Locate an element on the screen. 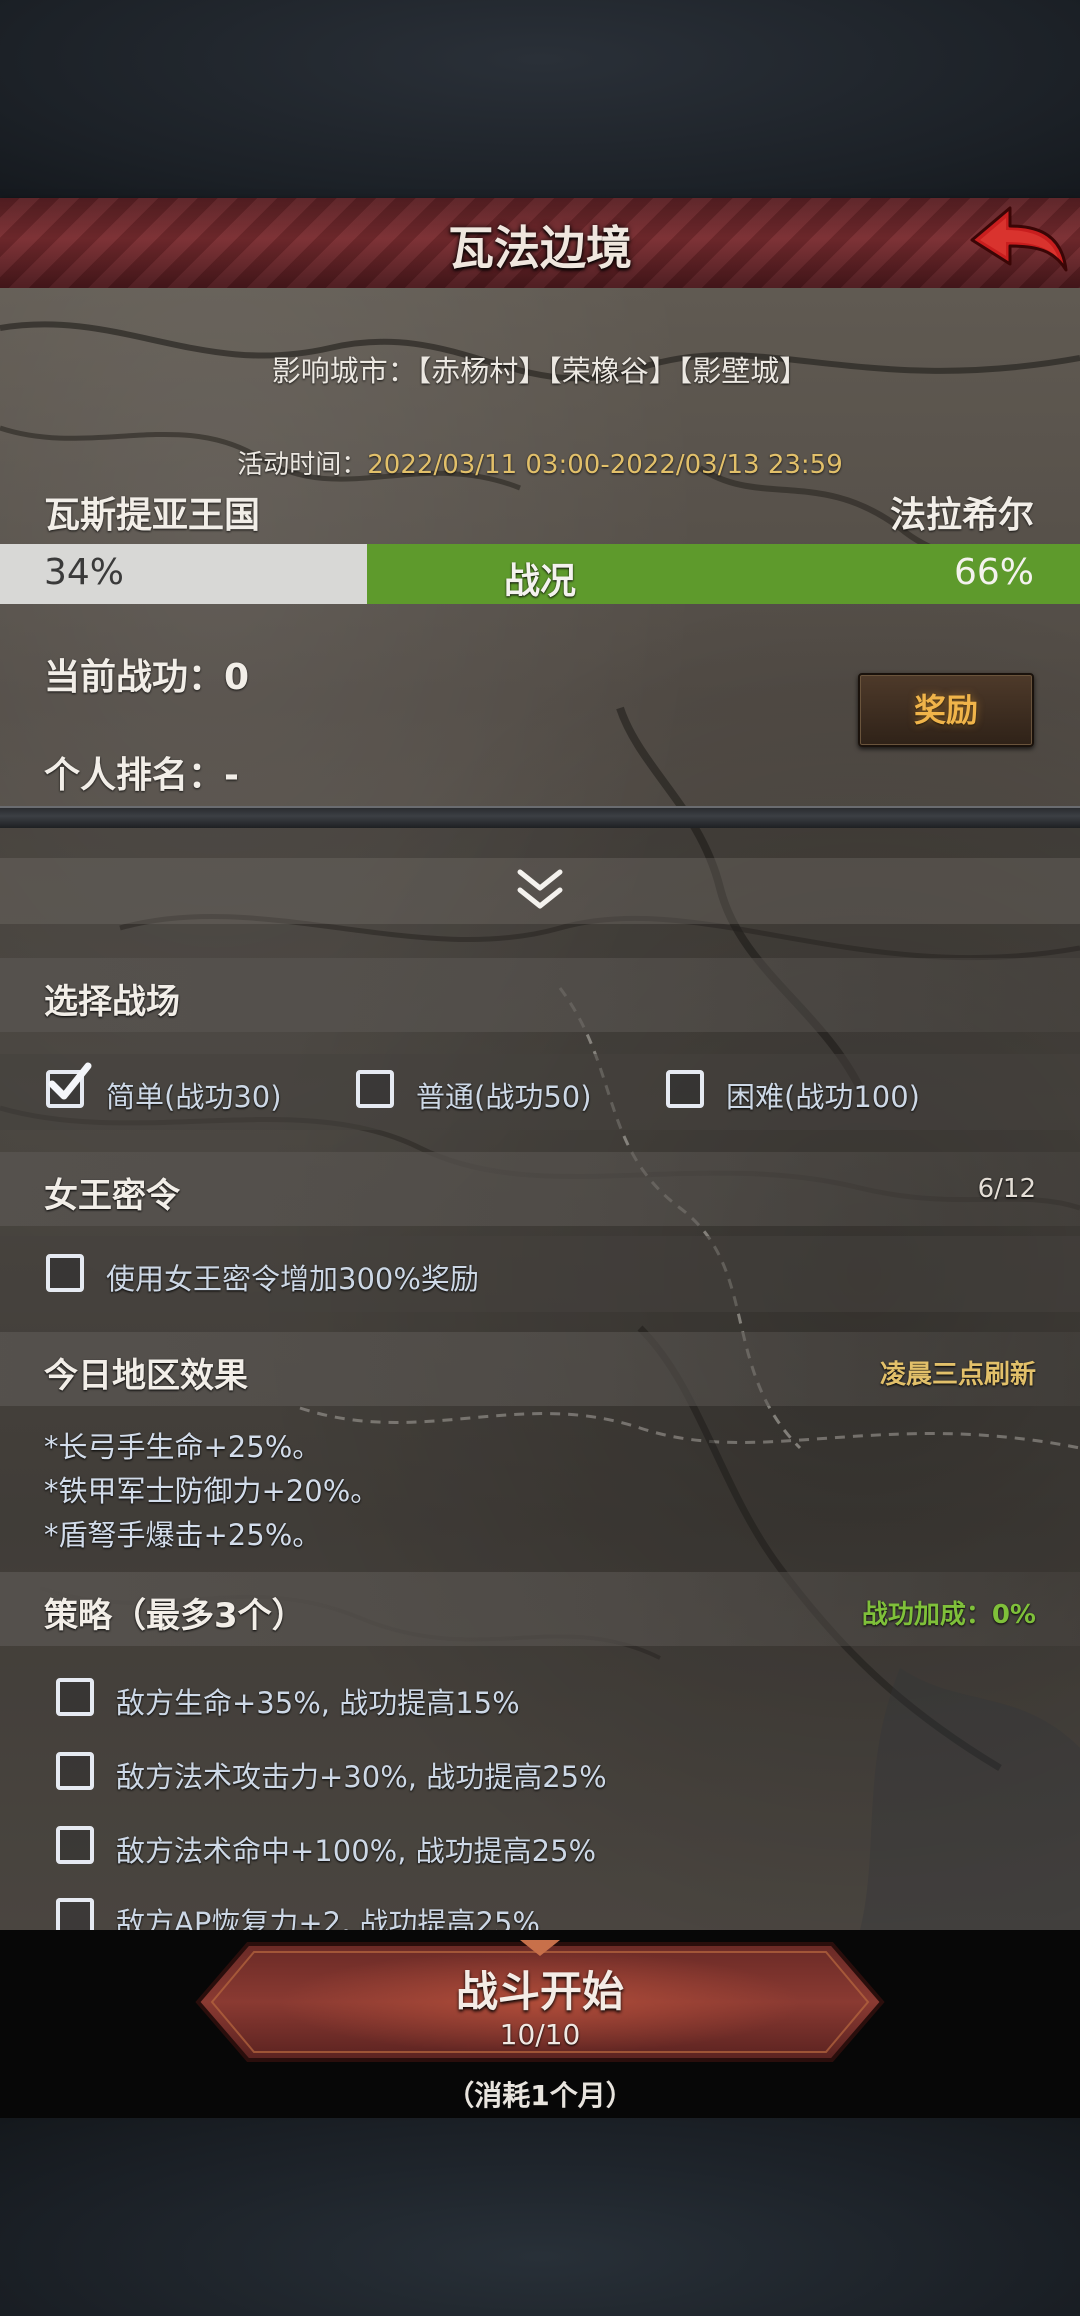  battlefield-normal-label: 普通(战功50) is located at coordinates (504, 1095).